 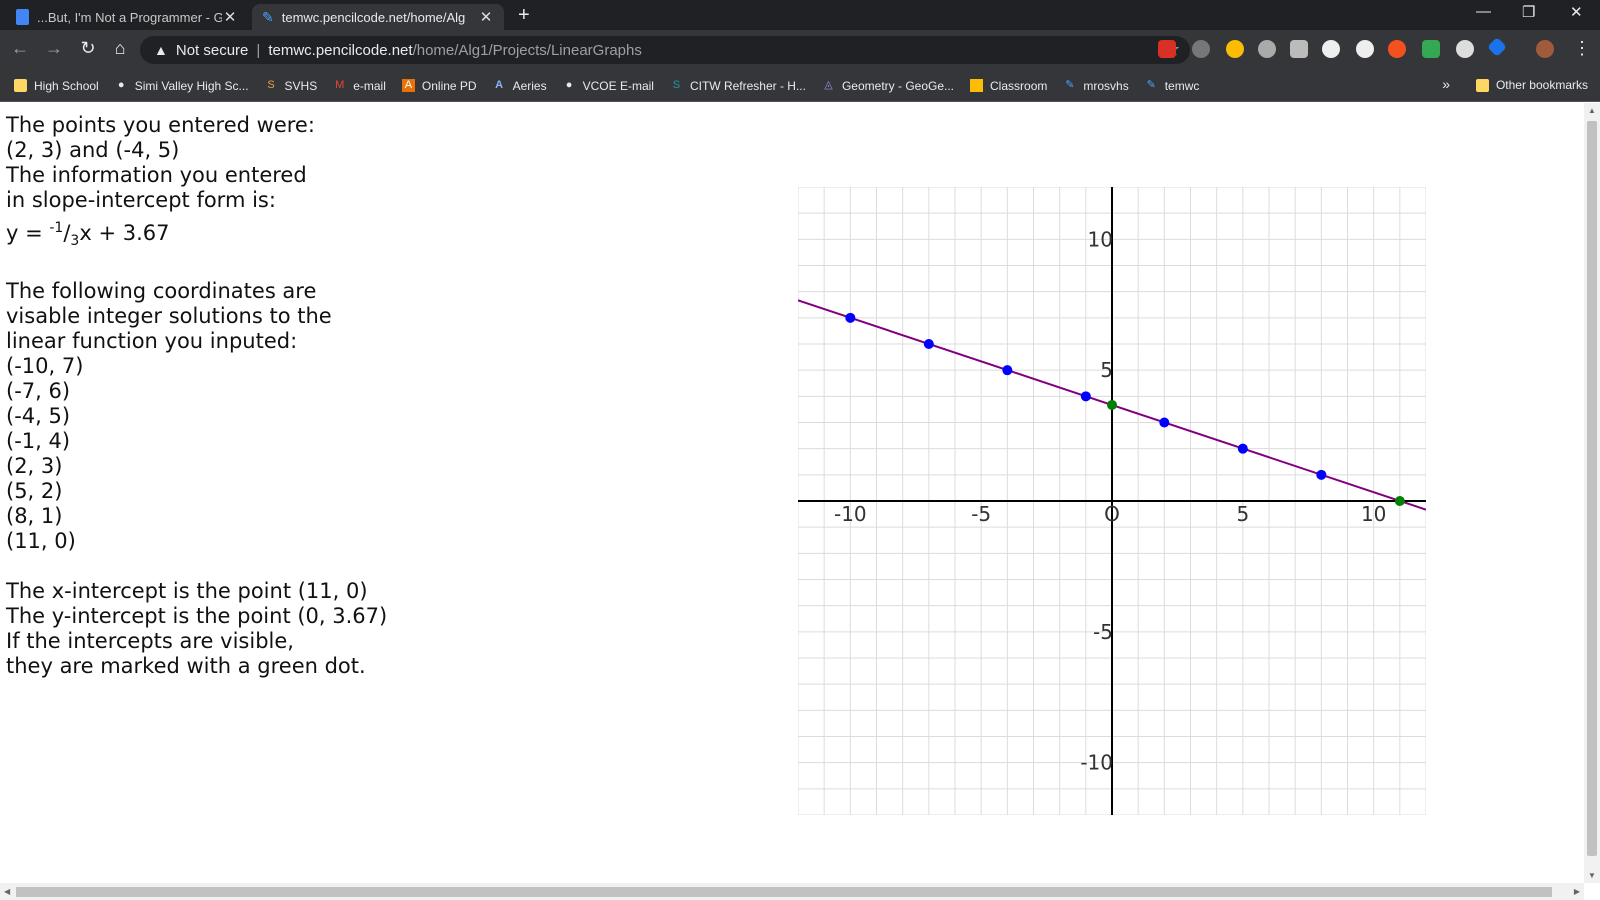 I want to click on x-tick-label: 10, so click(x=1373, y=514).